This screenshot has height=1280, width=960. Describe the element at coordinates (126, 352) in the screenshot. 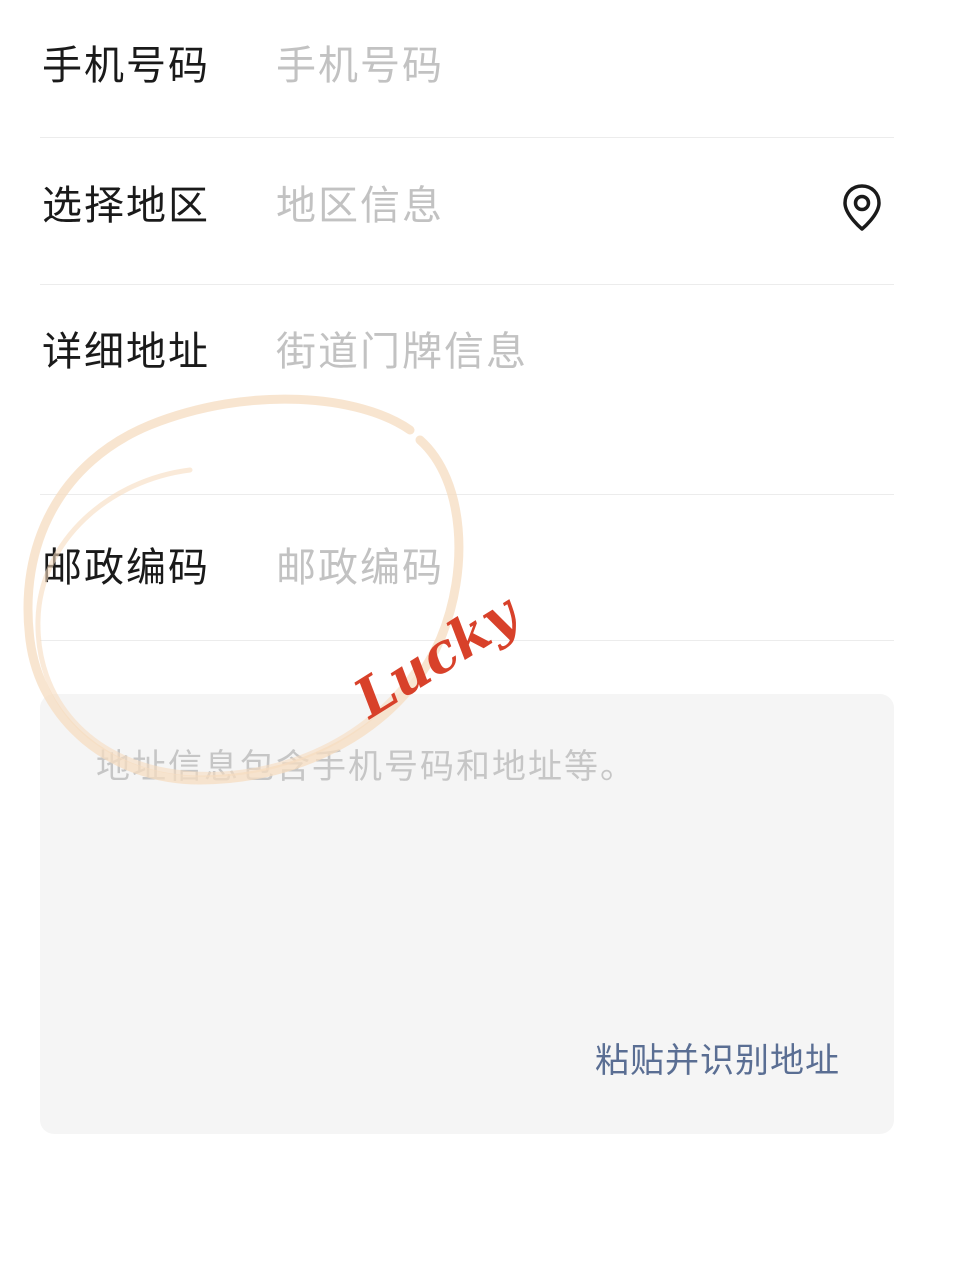

I see `detail-address-label: 详细地址` at that location.